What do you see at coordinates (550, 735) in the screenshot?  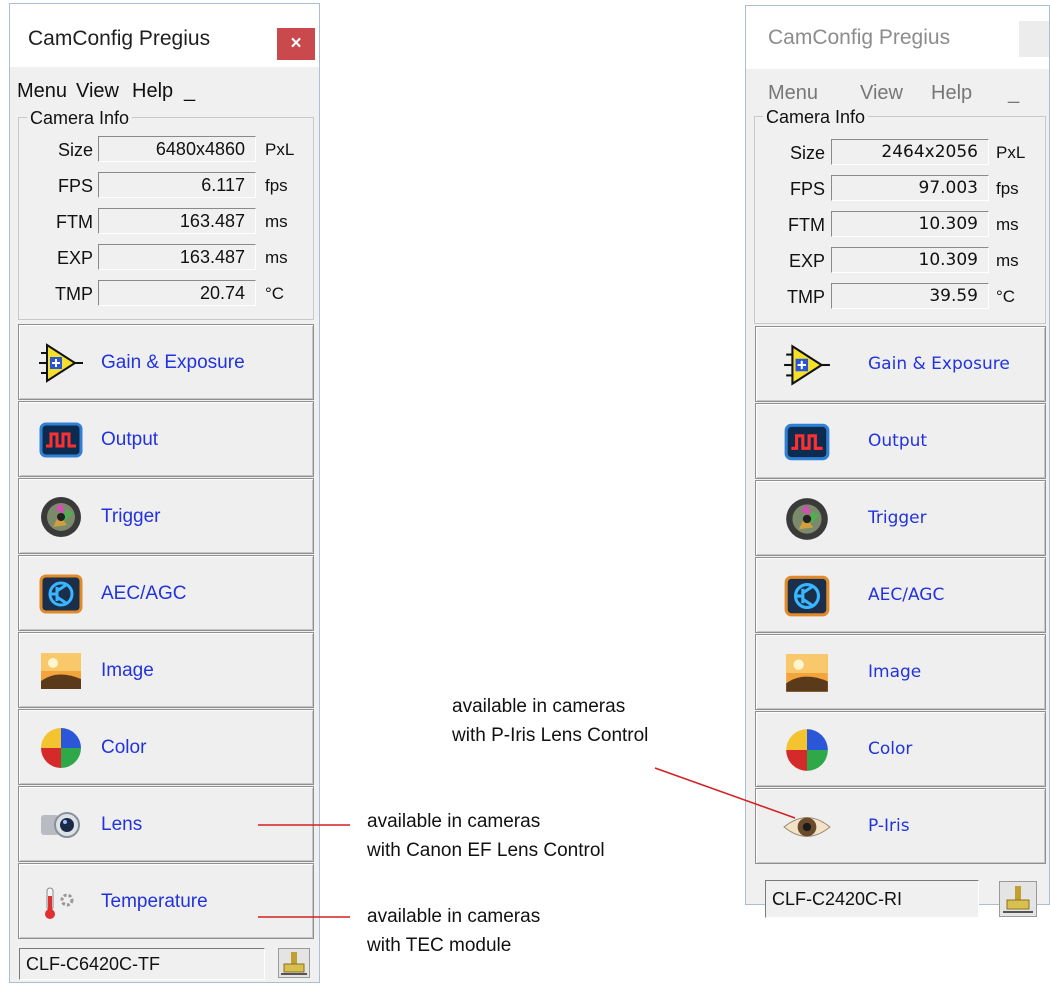 I see `annotation-line-2: with P-Iris Lens Control` at bounding box center [550, 735].